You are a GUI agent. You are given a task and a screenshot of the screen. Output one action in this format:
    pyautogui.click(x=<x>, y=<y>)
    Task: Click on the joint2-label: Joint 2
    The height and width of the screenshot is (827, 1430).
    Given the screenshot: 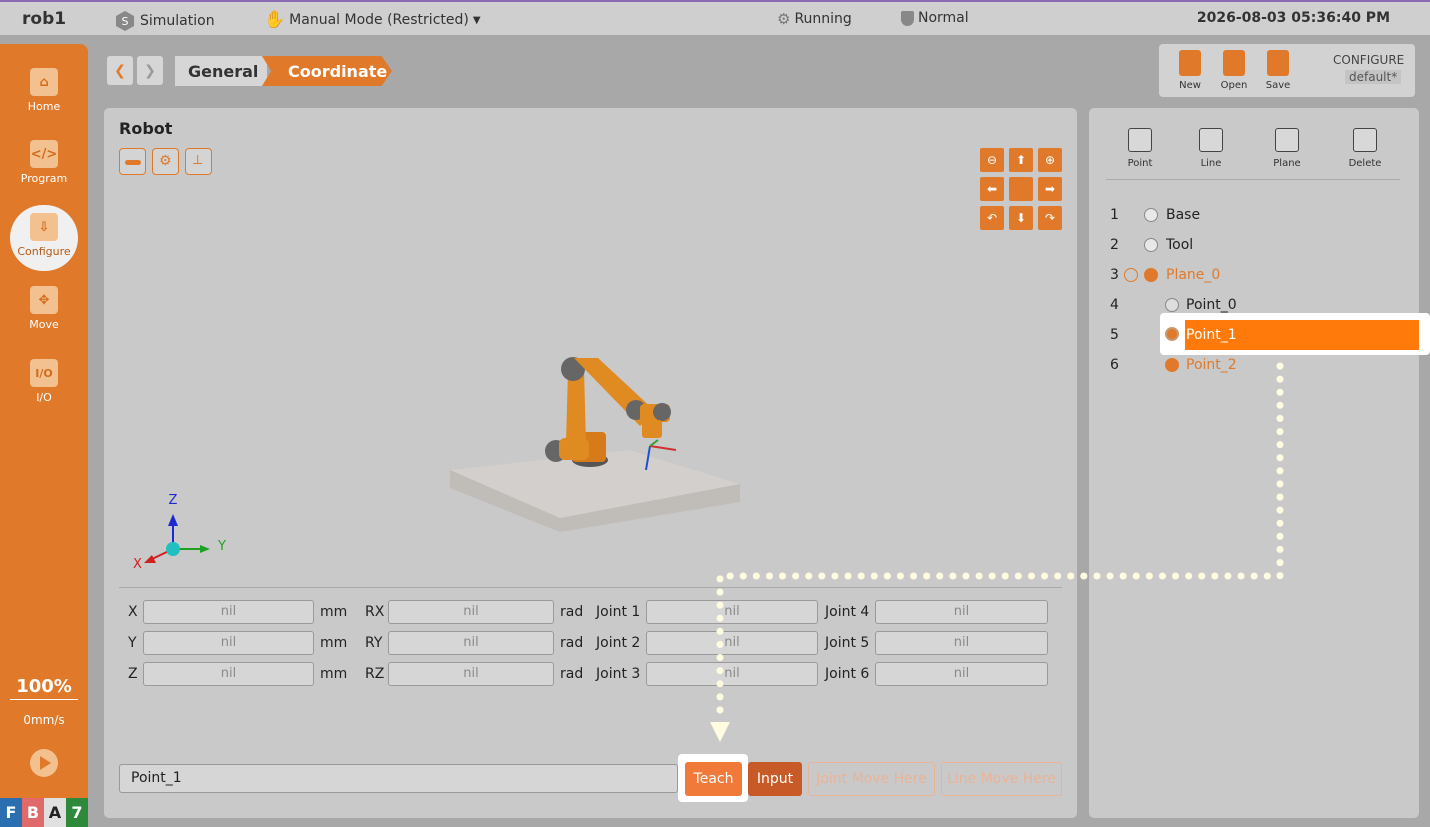 What is the action you would take?
    pyautogui.click(x=618, y=643)
    